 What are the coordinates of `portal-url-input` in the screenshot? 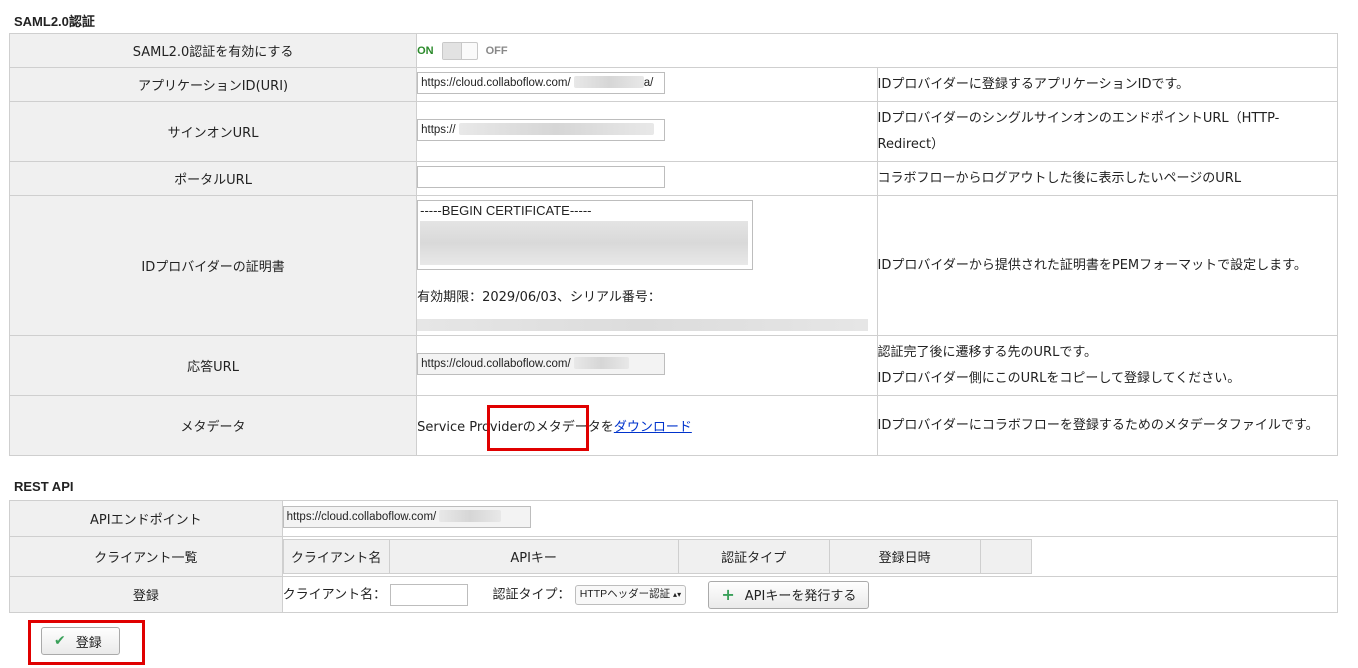 It's located at (541, 176).